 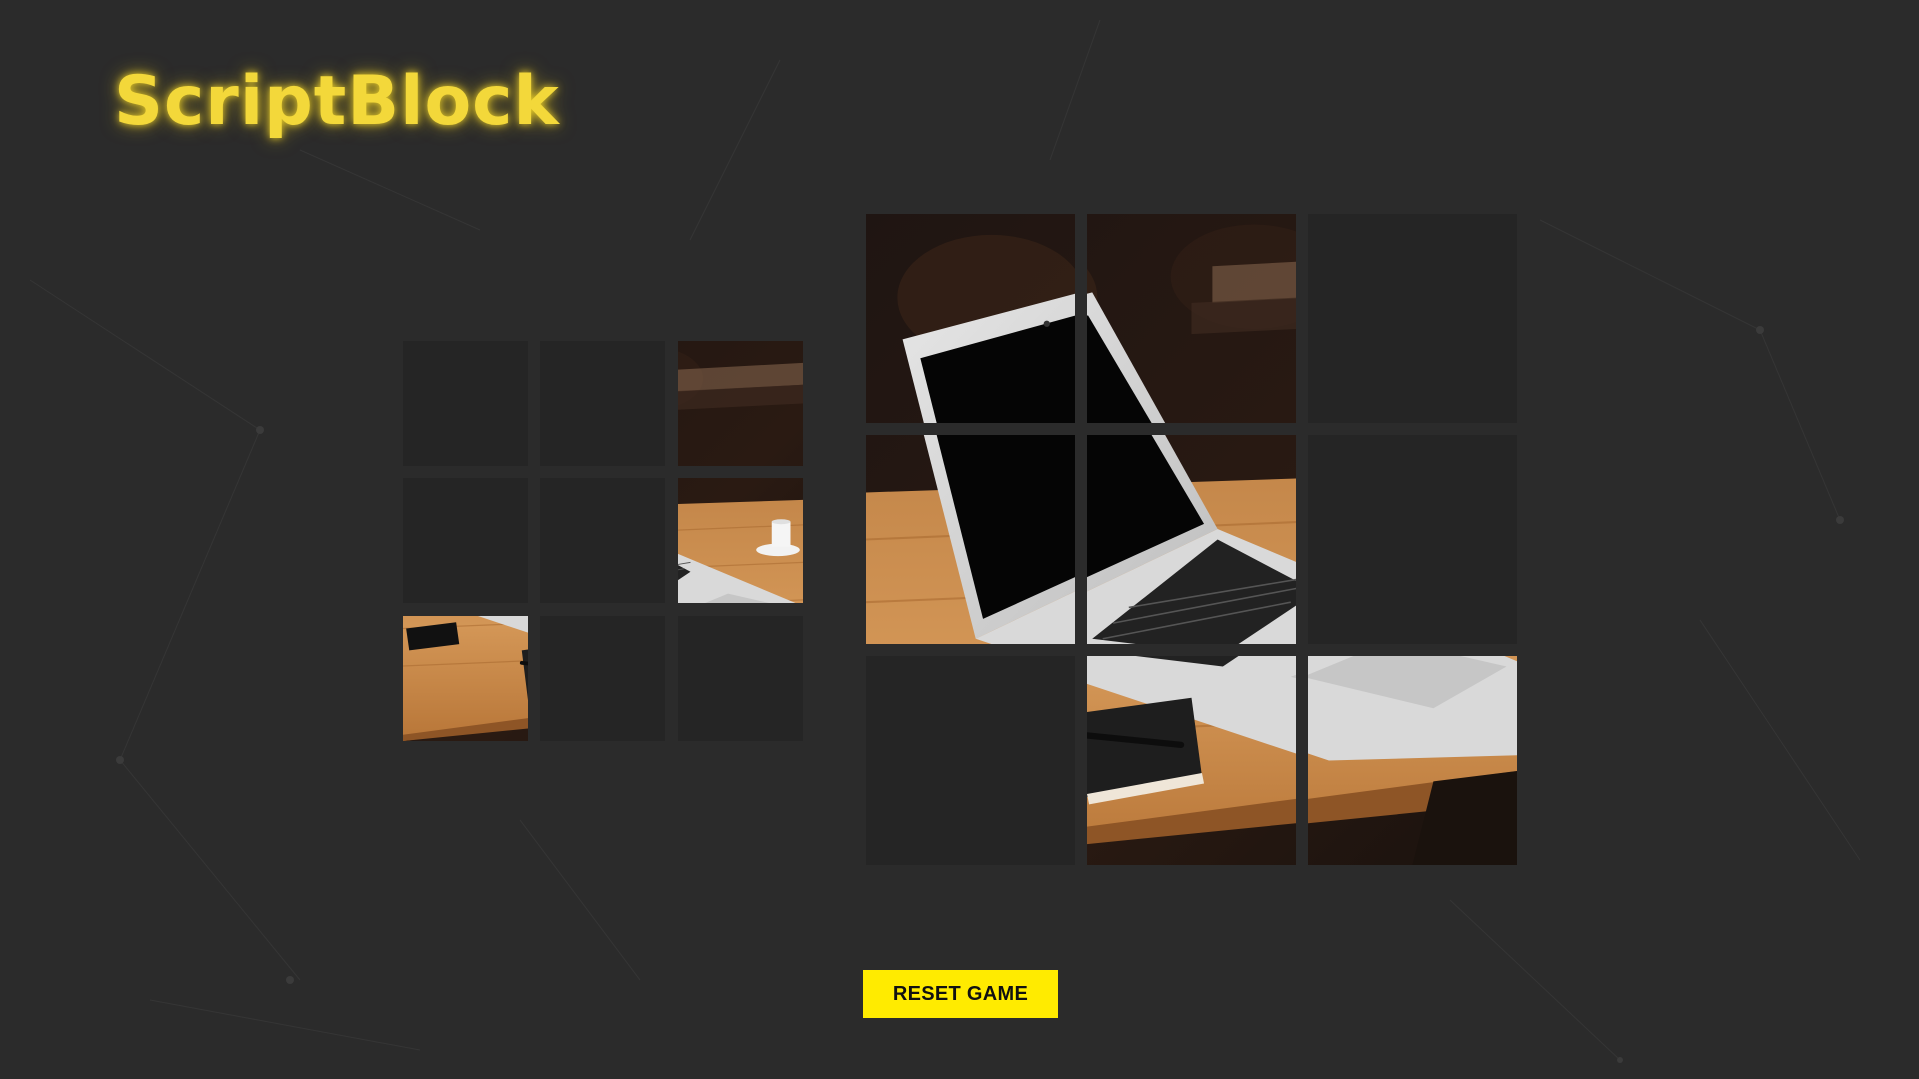 I want to click on reset-game-button: RESET GAME, so click(x=960, y=994).